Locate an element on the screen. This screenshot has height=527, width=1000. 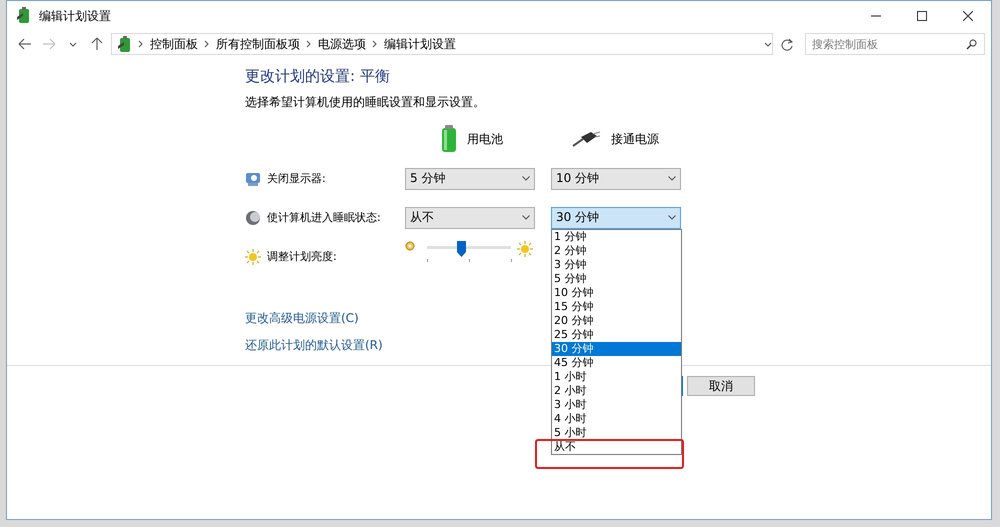
dim-sun-icon is located at coordinates (410, 246).